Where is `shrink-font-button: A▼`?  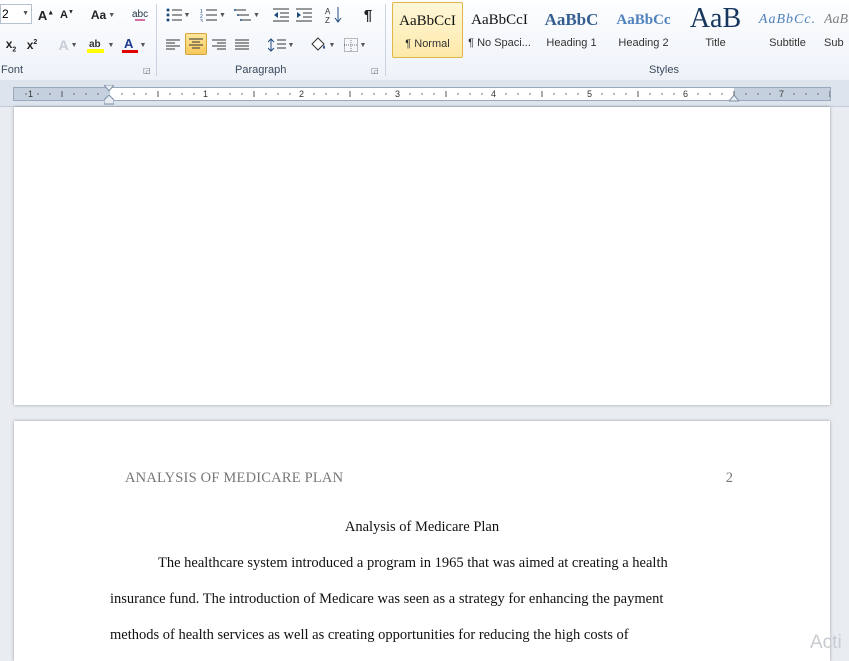 shrink-font-button: A▼ is located at coordinates (67, 15).